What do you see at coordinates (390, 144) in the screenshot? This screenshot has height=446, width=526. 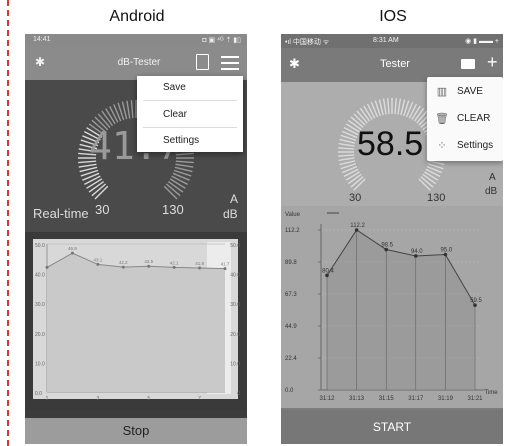 I see `decibel-value: 58.5` at bounding box center [390, 144].